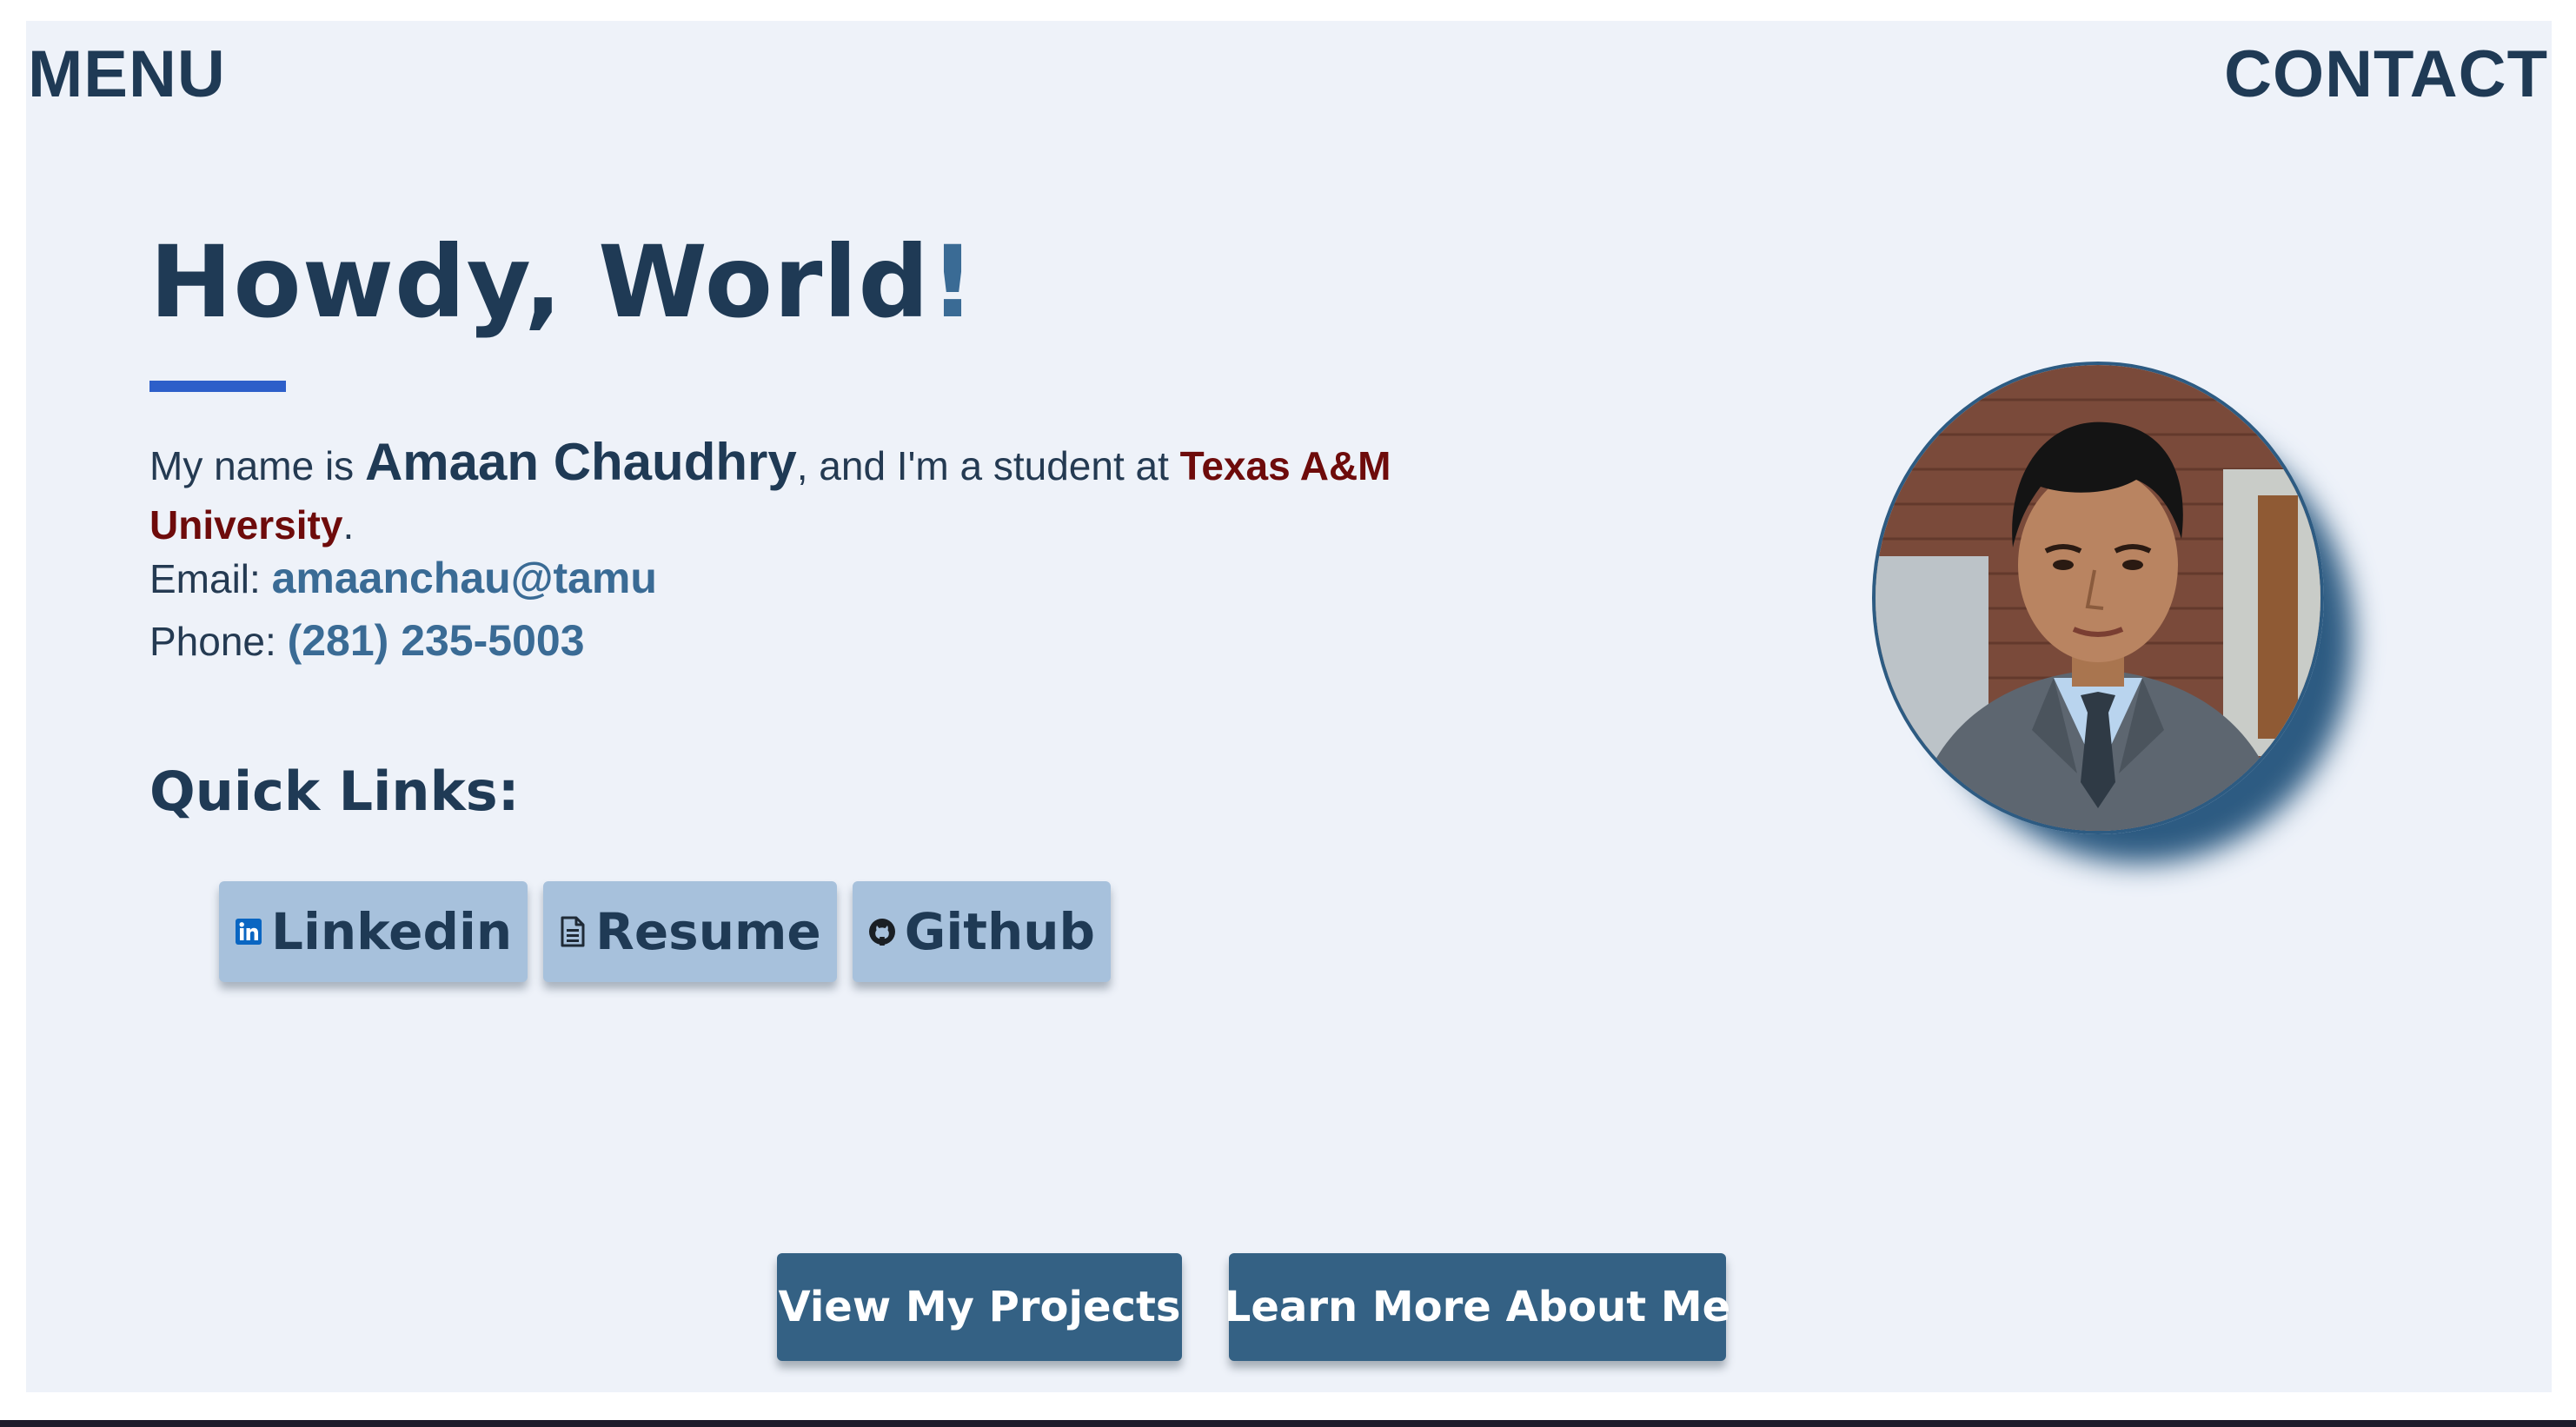  I want to click on learn-more-button: Learn More About Me, so click(1477, 1307).